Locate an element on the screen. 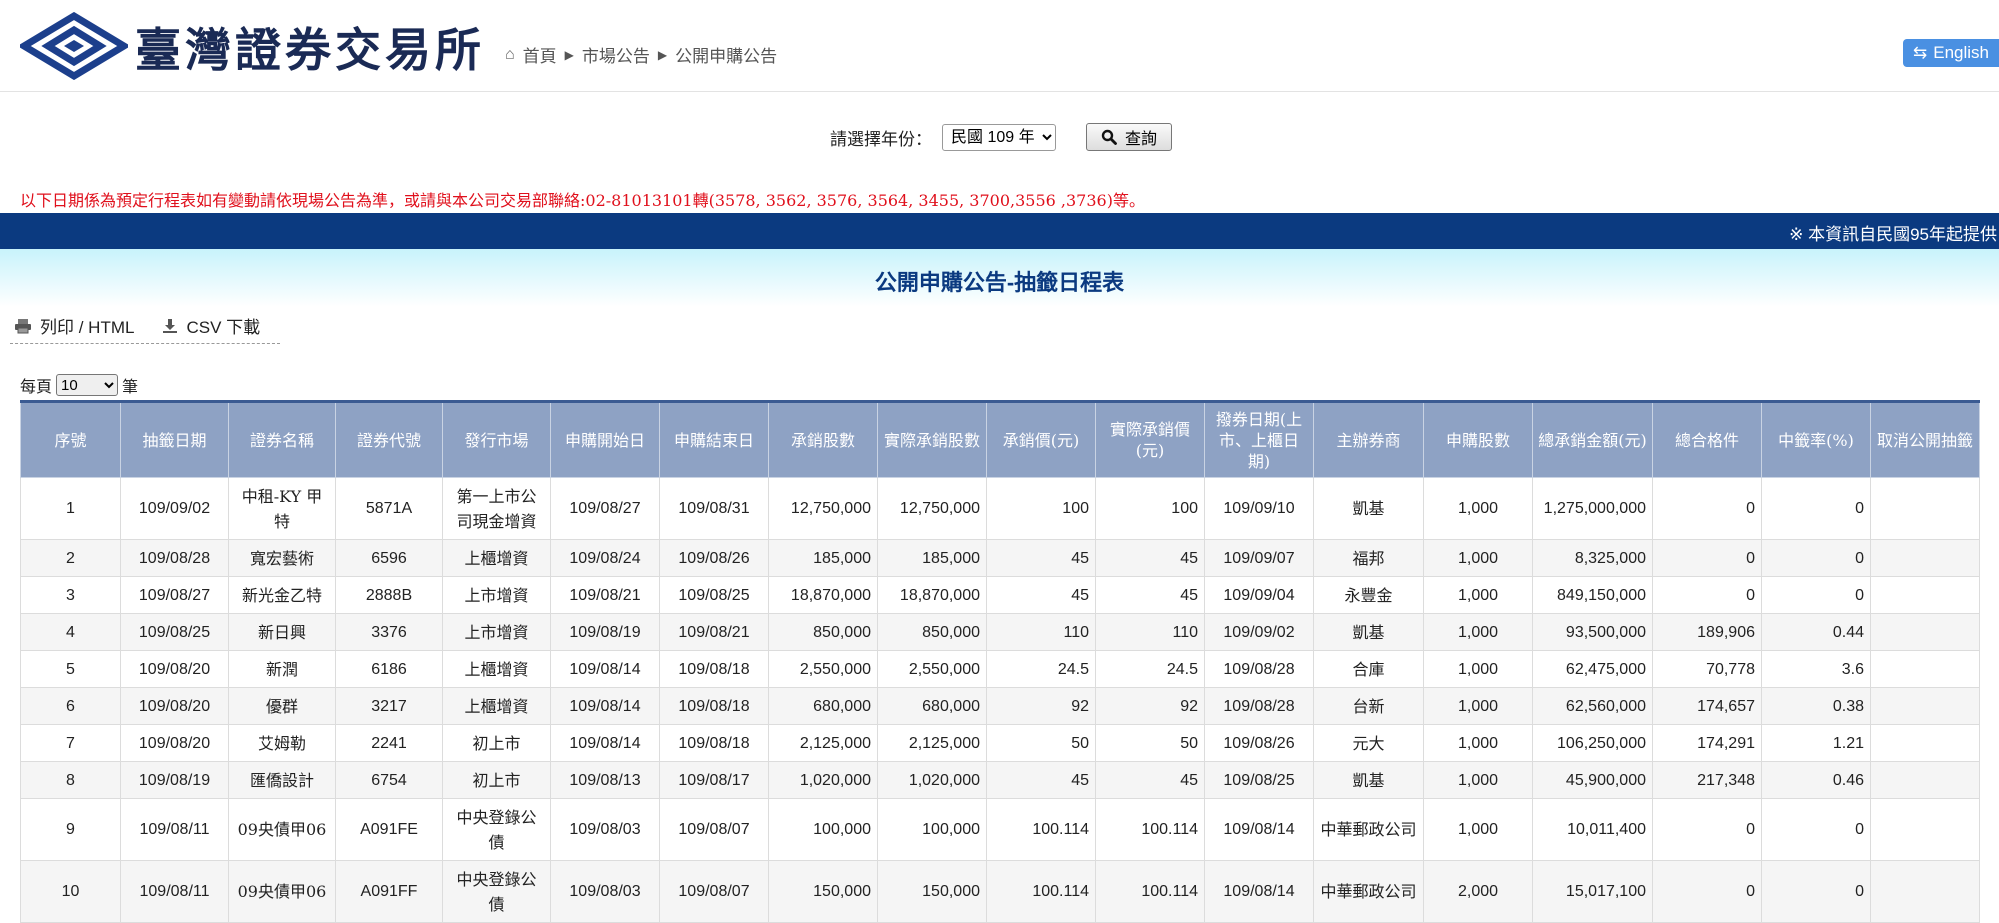 Image resolution: width=1999 pixels, height=923 pixels. breadcrumb-market-notice: 市場公告 is located at coordinates (616, 54).